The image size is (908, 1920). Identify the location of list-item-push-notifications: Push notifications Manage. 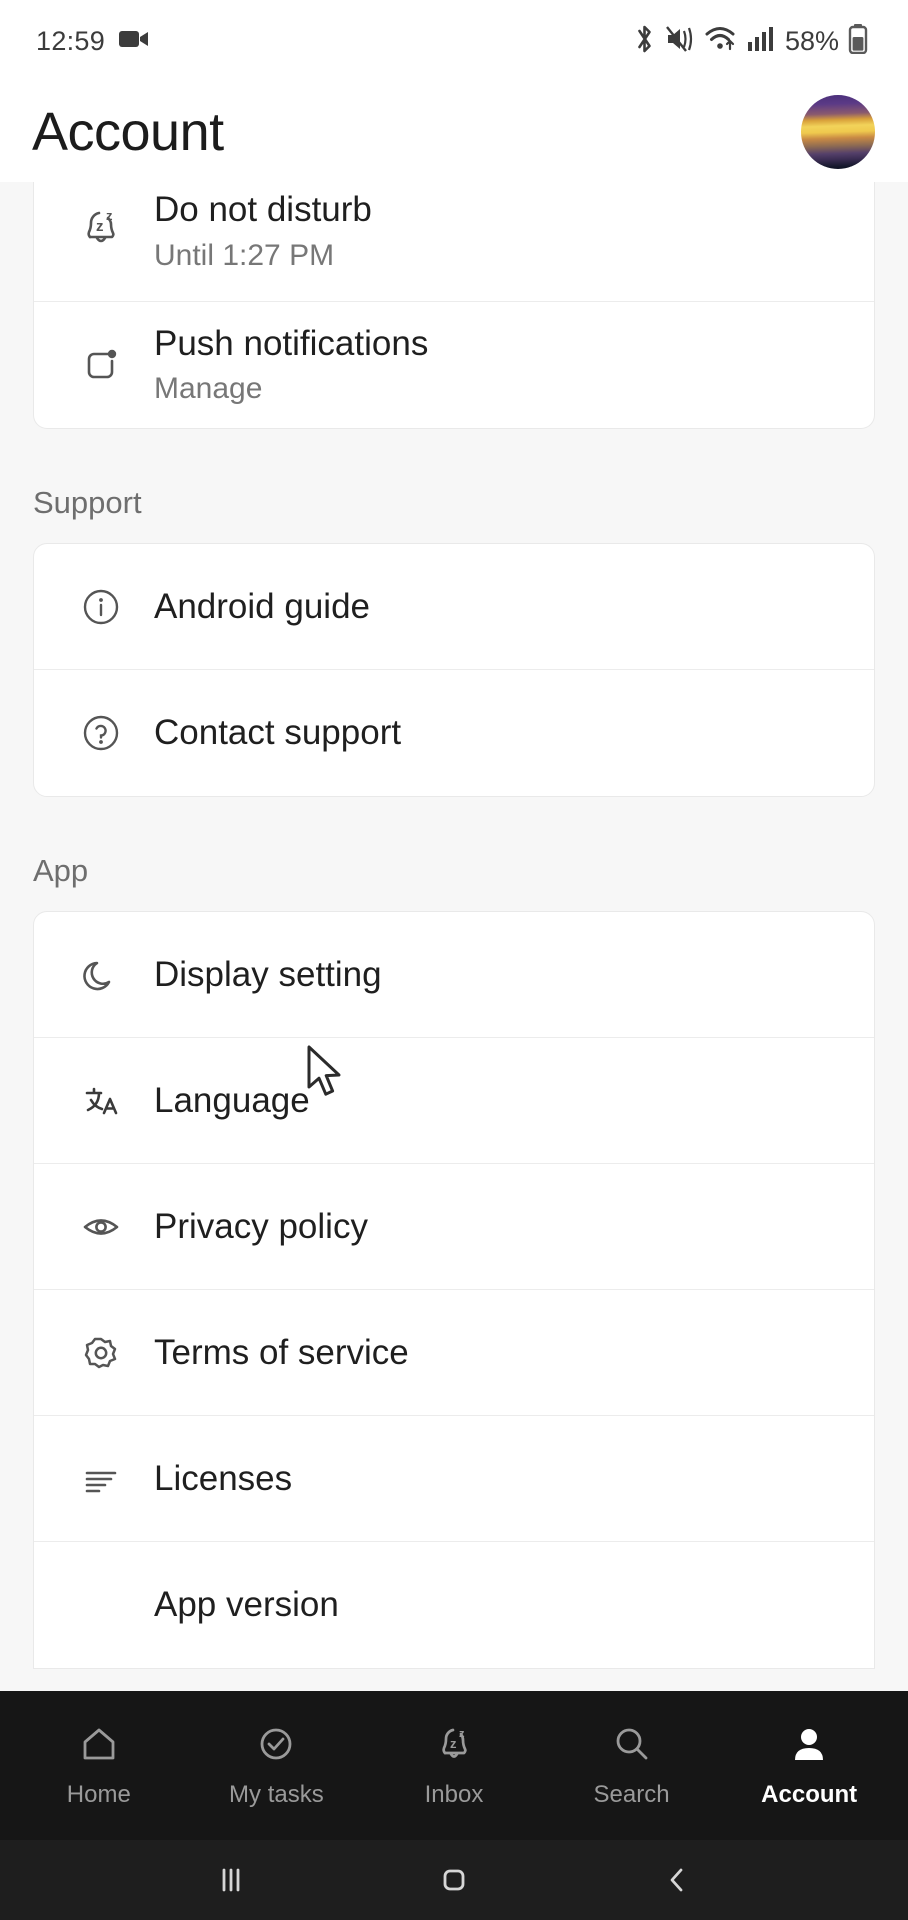
(454, 365).